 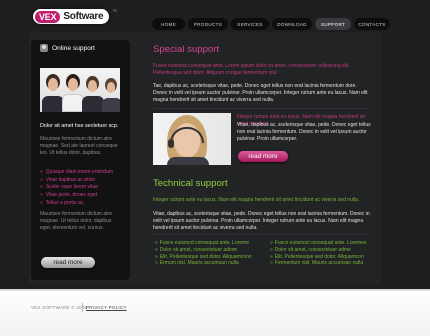 What do you see at coordinates (372, 24) in the screenshot?
I see `nav-contacts: Contacts` at bounding box center [372, 24].